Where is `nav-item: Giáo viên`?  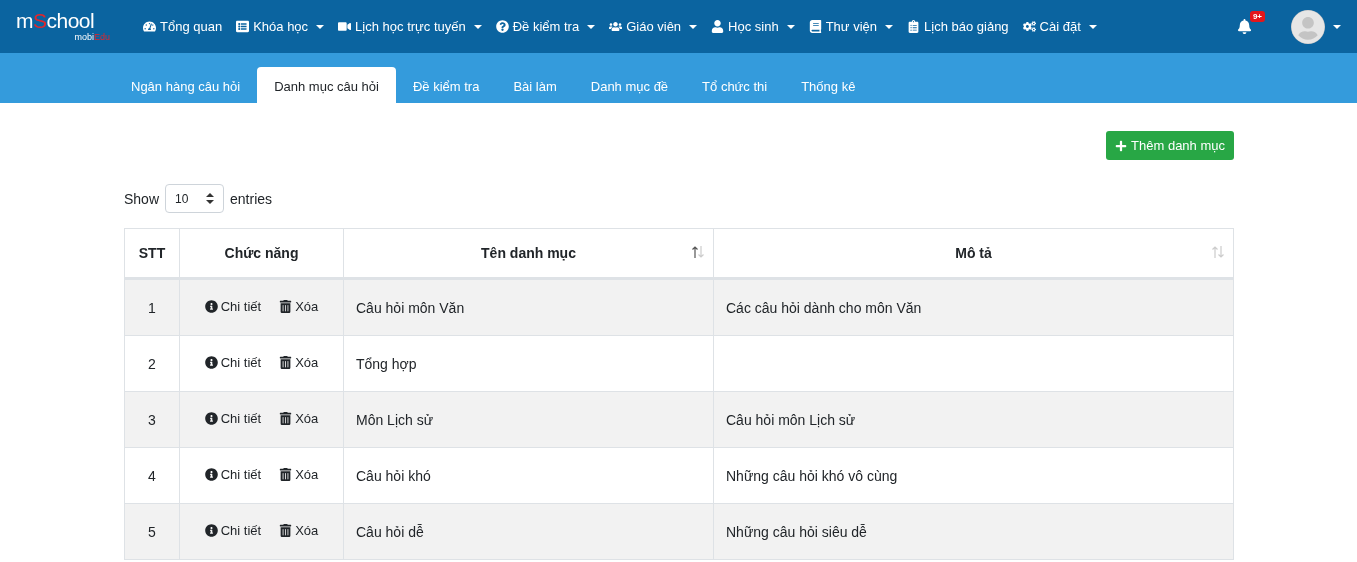 nav-item: Giáo viên is located at coordinates (653, 26).